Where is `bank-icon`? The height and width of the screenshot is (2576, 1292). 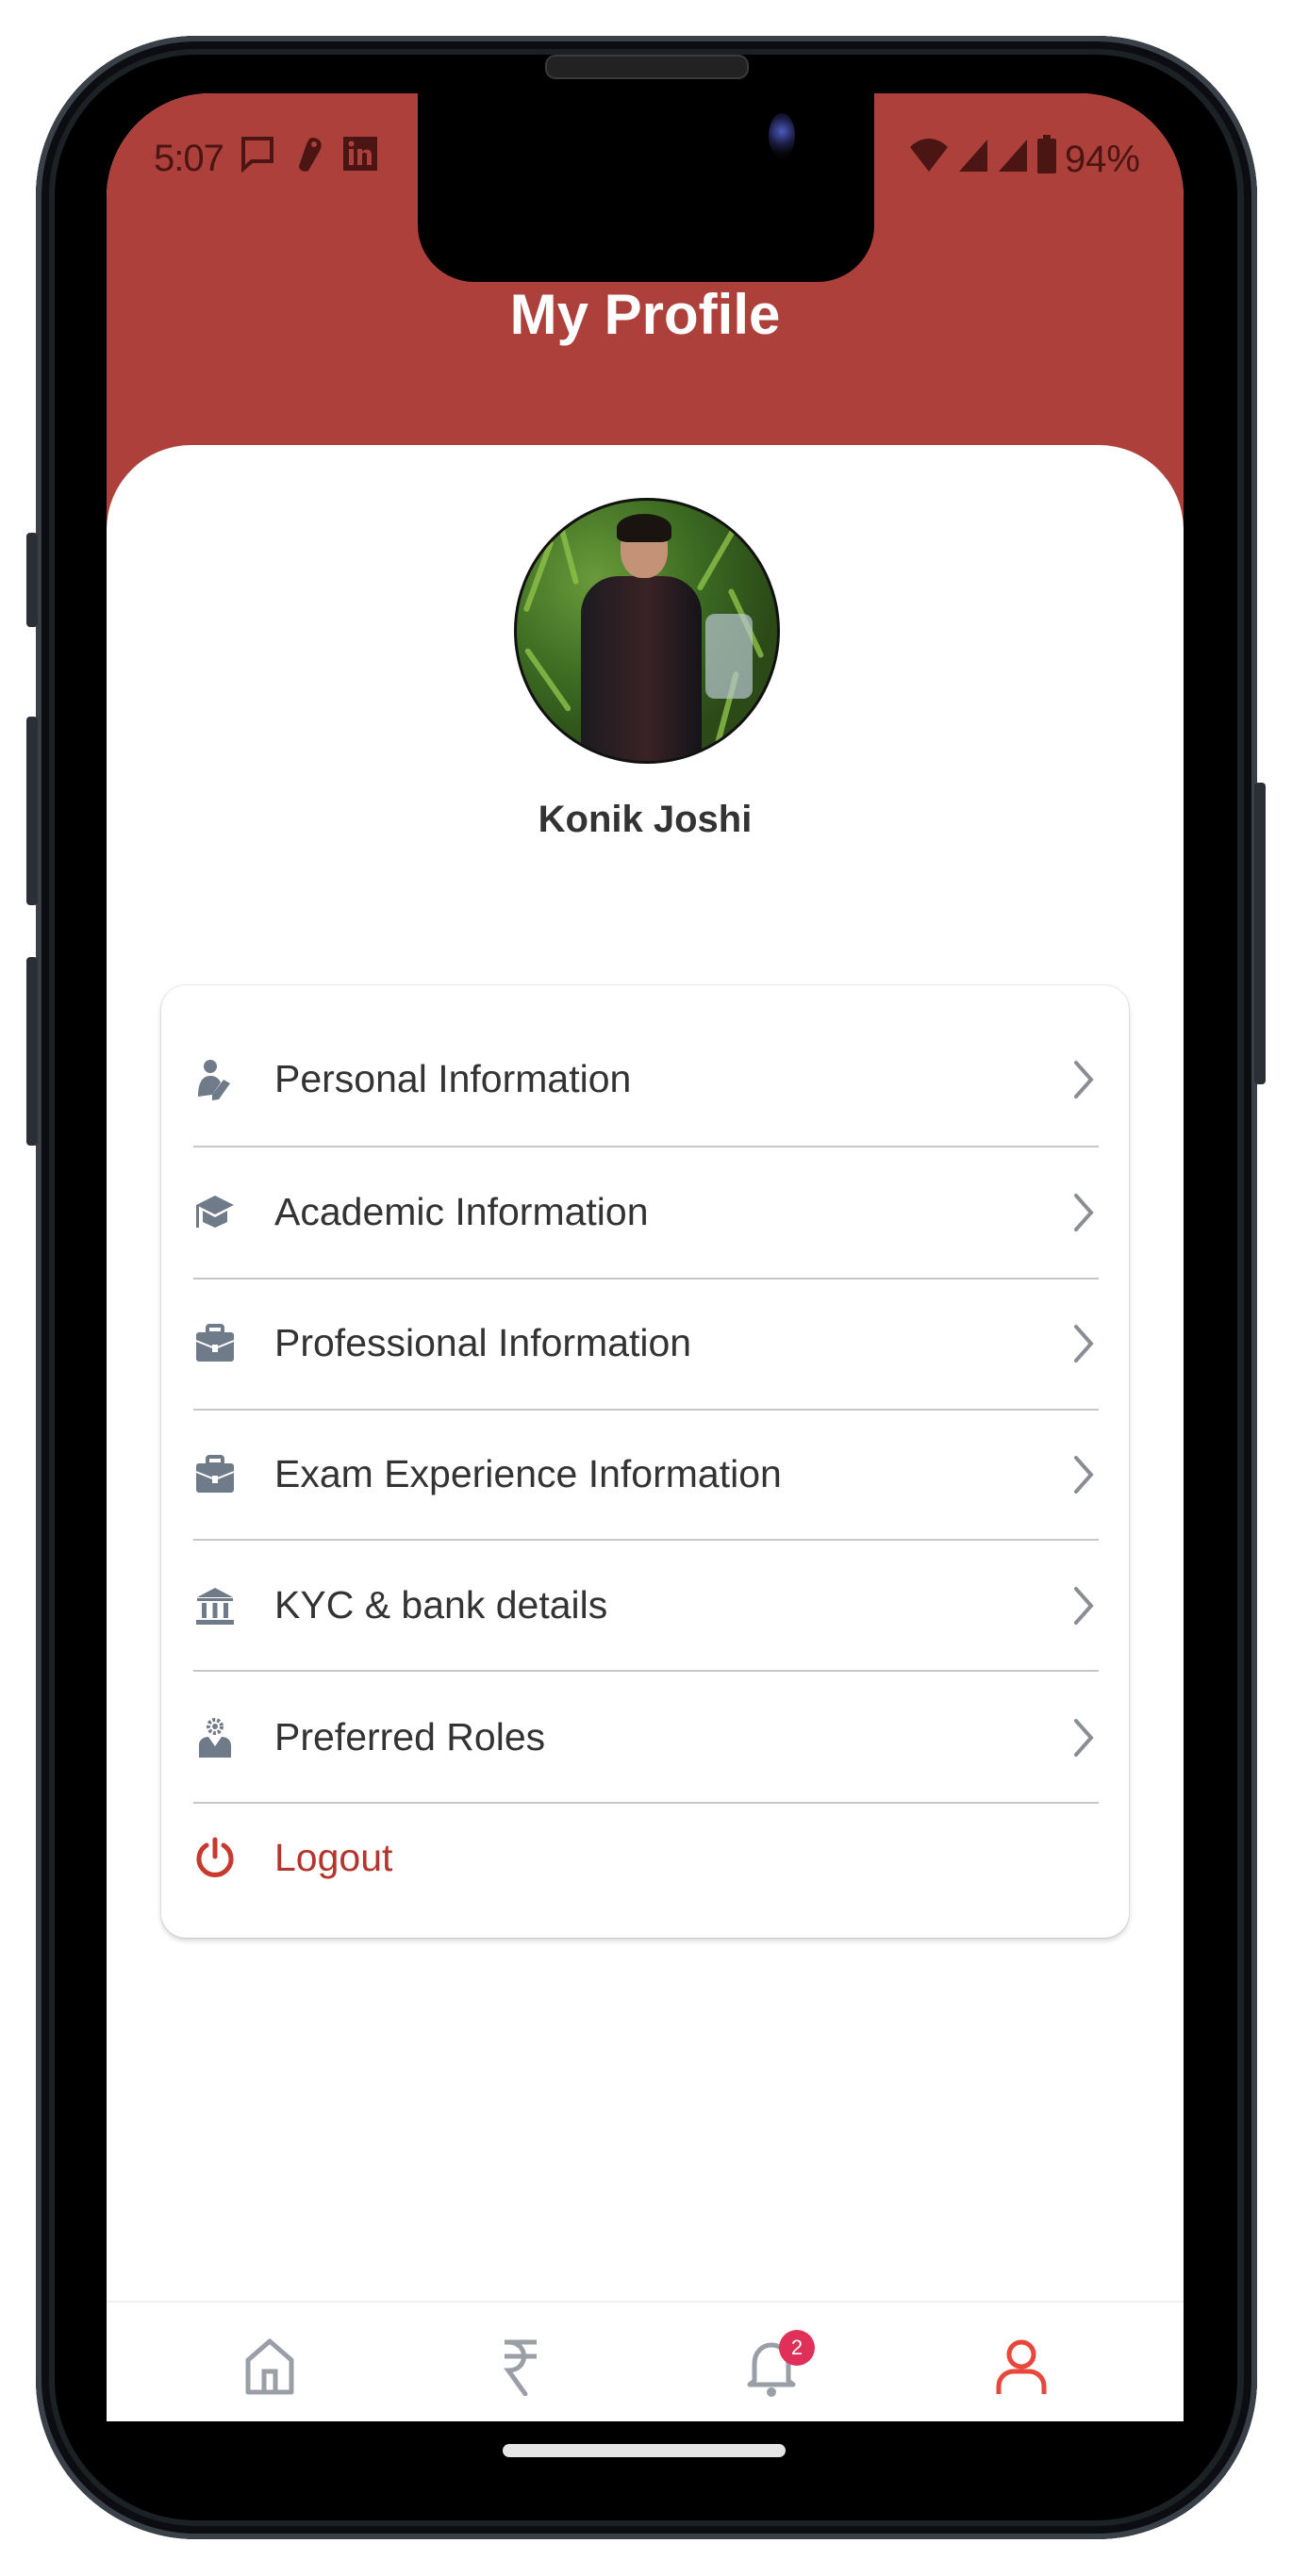
bank-icon is located at coordinates (215, 1605).